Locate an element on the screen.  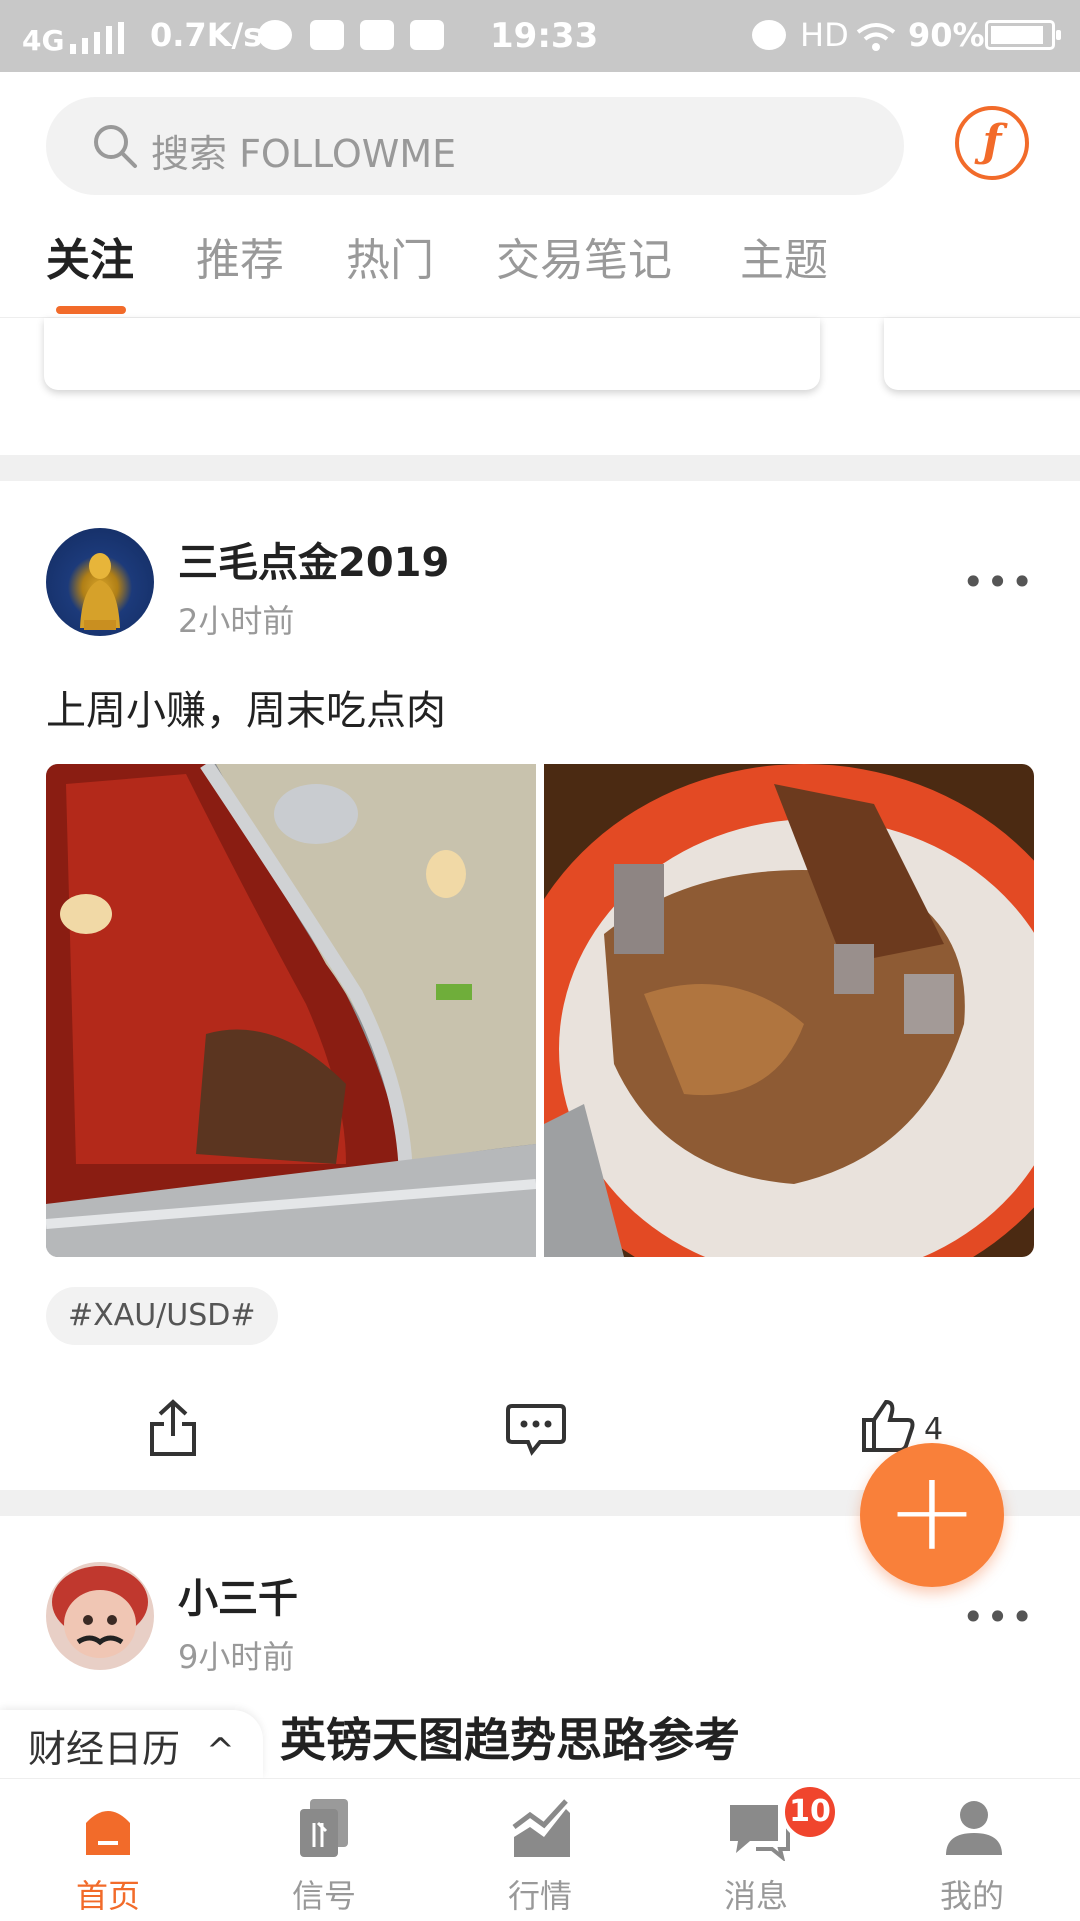
logo-icon: ƒ is located at coordinates (992, 141).